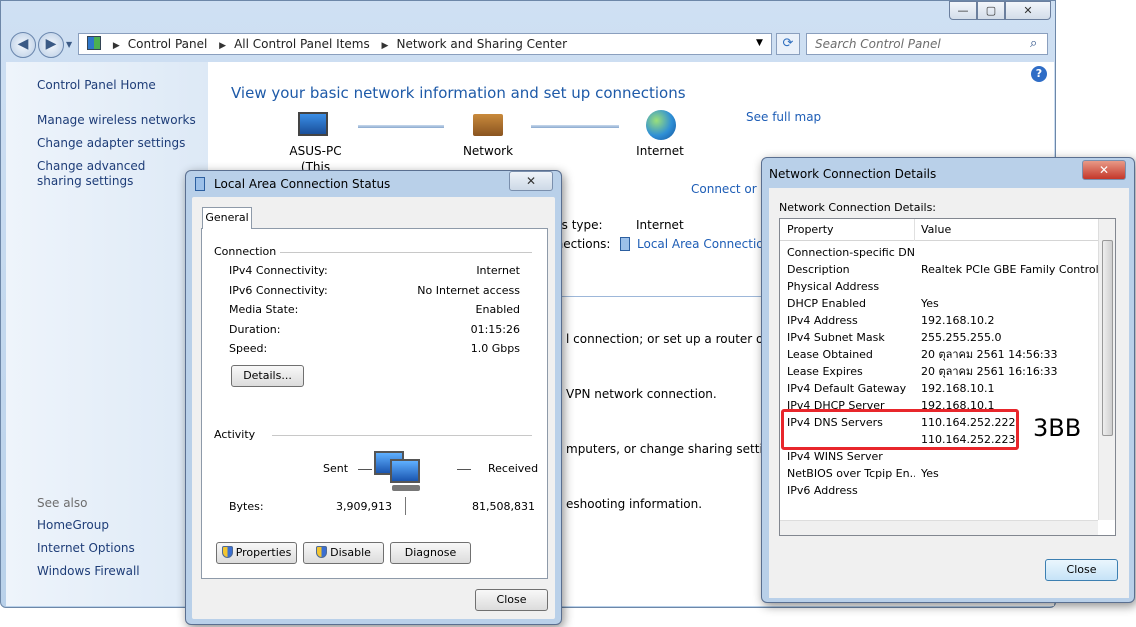  What do you see at coordinates (503, 506) in the screenshot?
I see `bytes-received-value: 81,508,831` at bounding box center [503, 506].